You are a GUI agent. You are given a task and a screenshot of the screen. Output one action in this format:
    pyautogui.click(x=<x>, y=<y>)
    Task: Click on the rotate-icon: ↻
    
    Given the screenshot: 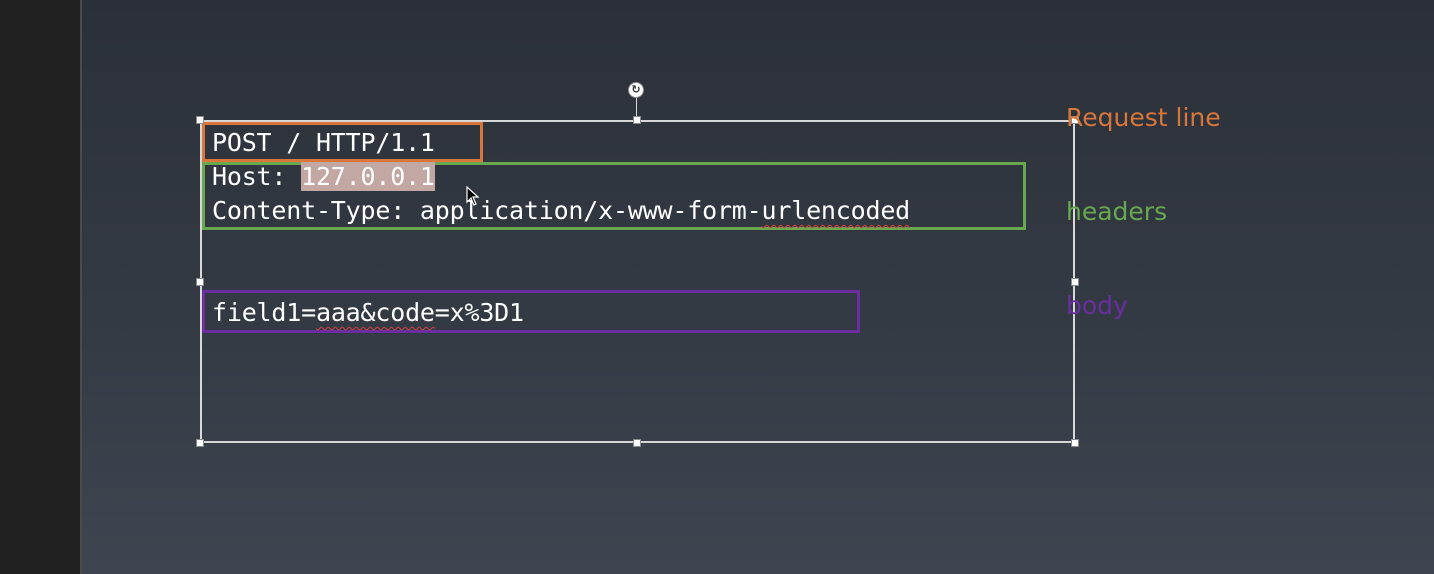 What is the action you would take?
    pyautogui.click(x=636, y=90)
    